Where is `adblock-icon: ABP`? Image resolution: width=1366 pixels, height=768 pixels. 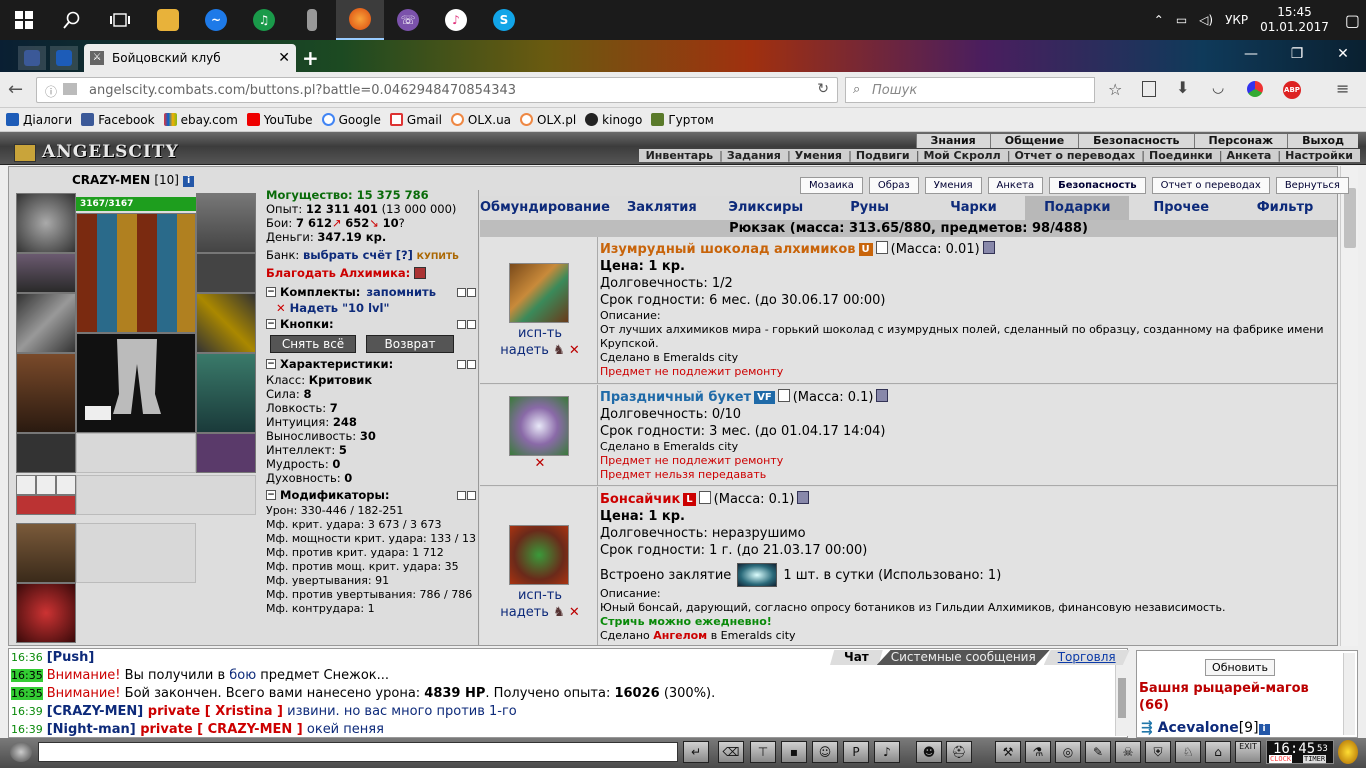 adblock-icon: ABP is located at coordinates (1292, 90).